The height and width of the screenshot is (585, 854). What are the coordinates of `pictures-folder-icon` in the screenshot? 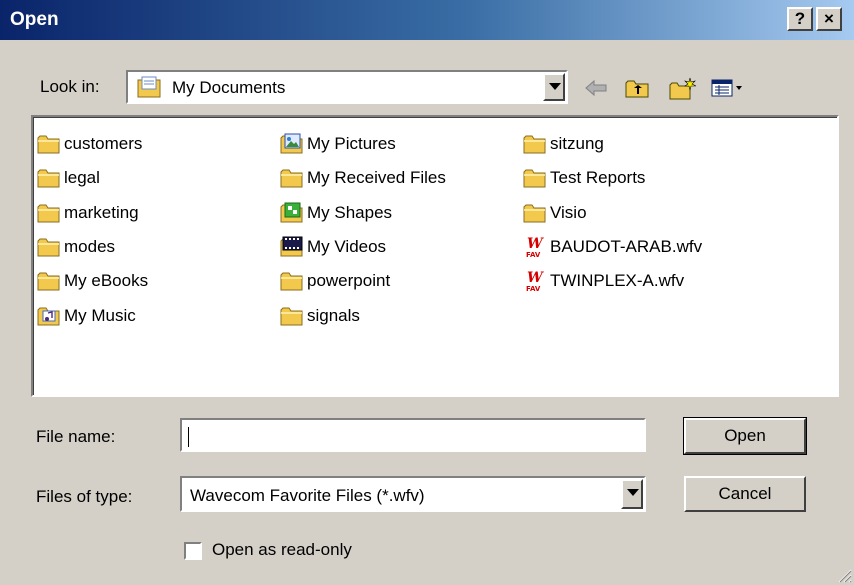 It's located at (291, 143).